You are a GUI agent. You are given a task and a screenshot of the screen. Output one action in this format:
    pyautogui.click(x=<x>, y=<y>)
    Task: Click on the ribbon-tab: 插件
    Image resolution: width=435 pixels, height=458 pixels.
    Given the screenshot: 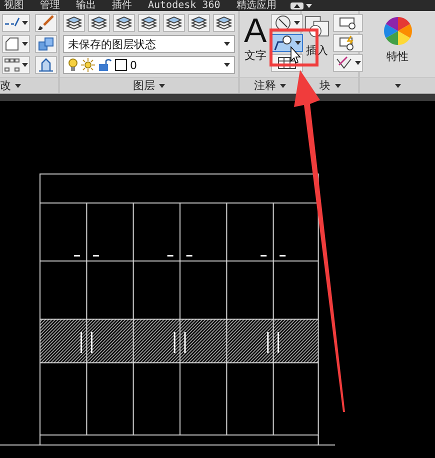 What is the action you would take?
    pyautogui.click(x=122, y=5)
    